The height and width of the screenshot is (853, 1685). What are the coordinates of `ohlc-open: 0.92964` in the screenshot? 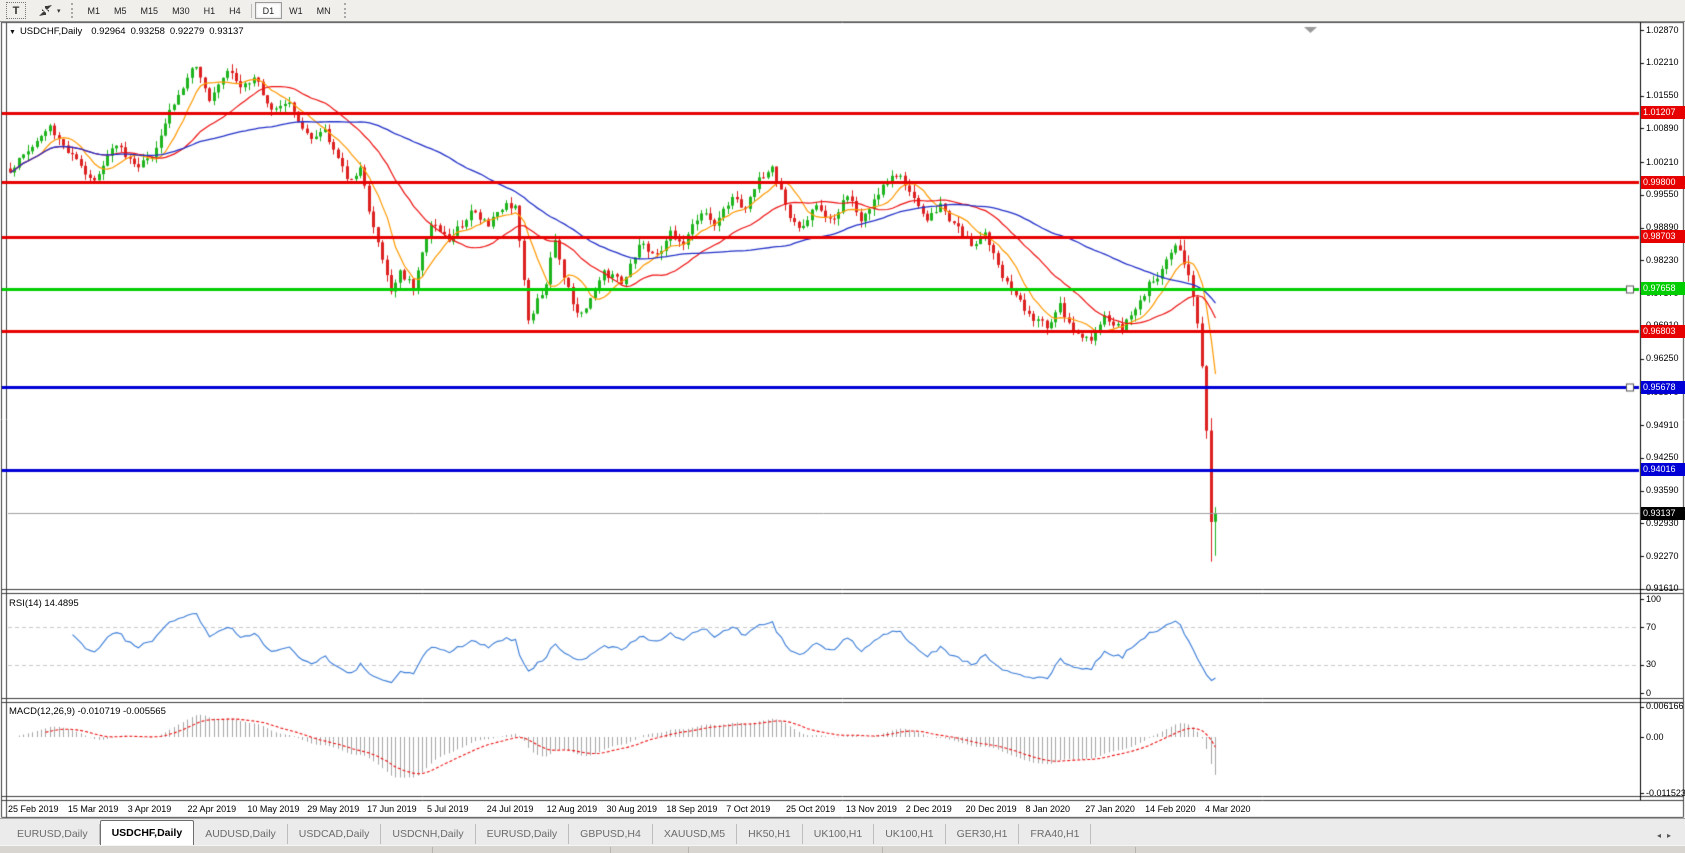 It's located at (108, 31).